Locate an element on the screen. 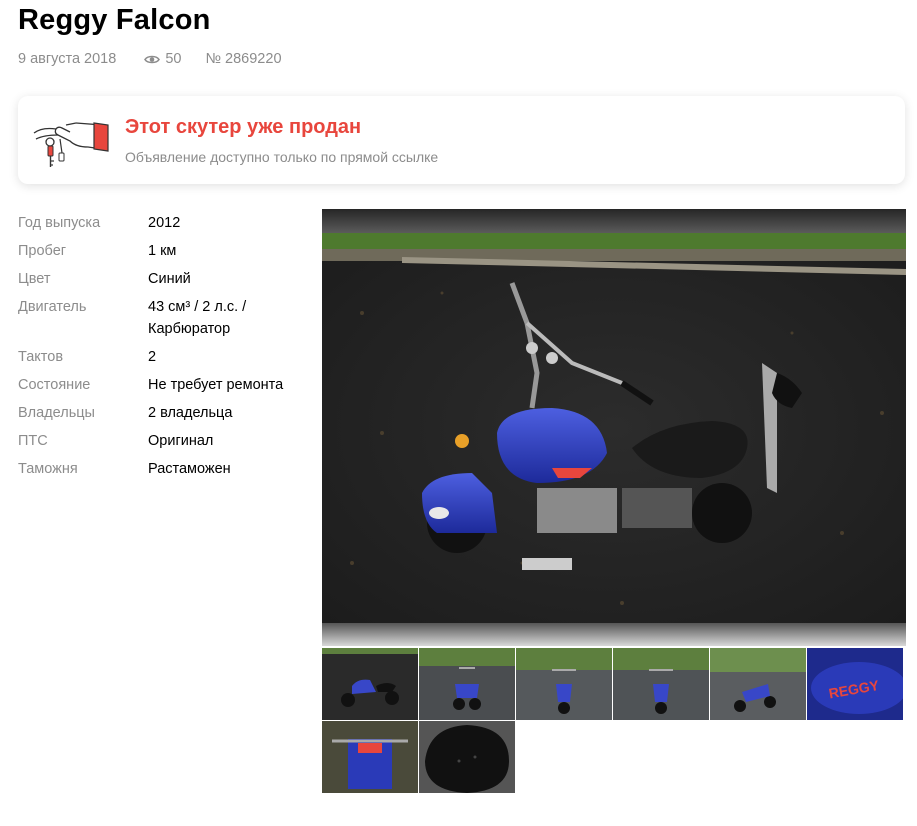  listing-number: № 2869220 is located at coordinates (243, 59).